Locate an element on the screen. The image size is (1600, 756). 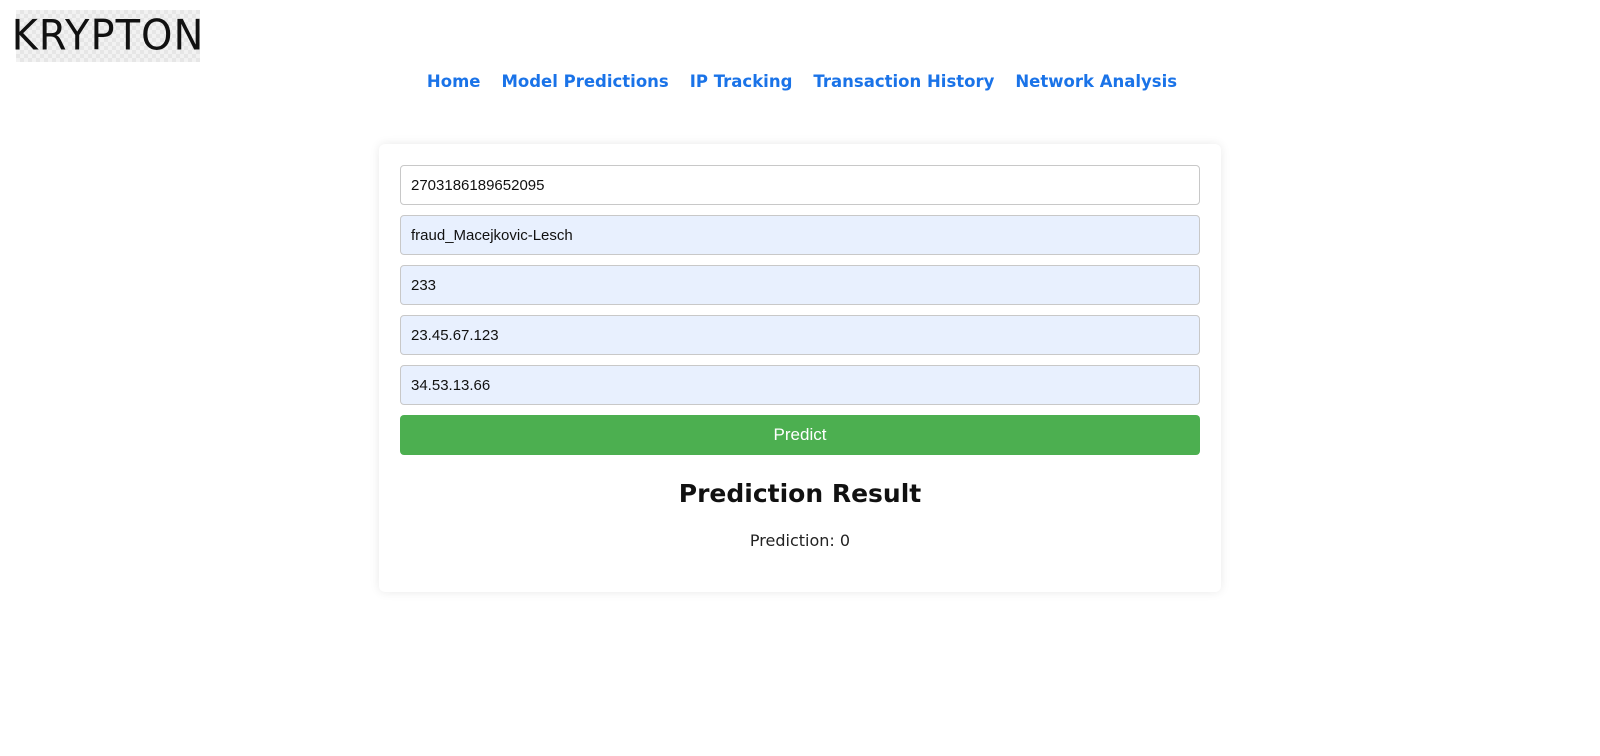
nav-link-ip-tracking: IP Tracking is located at coordinates (741, 82).